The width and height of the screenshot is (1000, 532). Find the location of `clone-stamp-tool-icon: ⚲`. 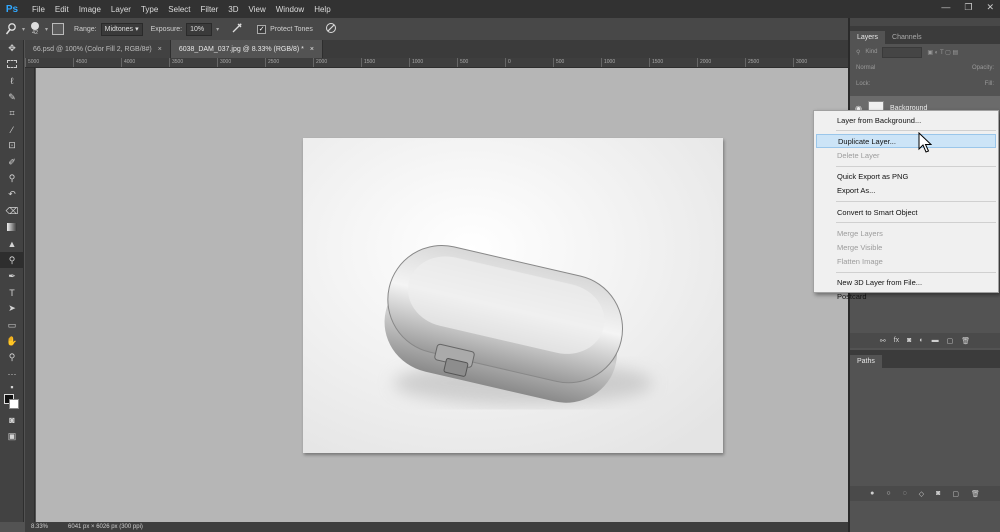

clone-stamp-tool-icon: ⚲ is located at coordinates (12, 178).